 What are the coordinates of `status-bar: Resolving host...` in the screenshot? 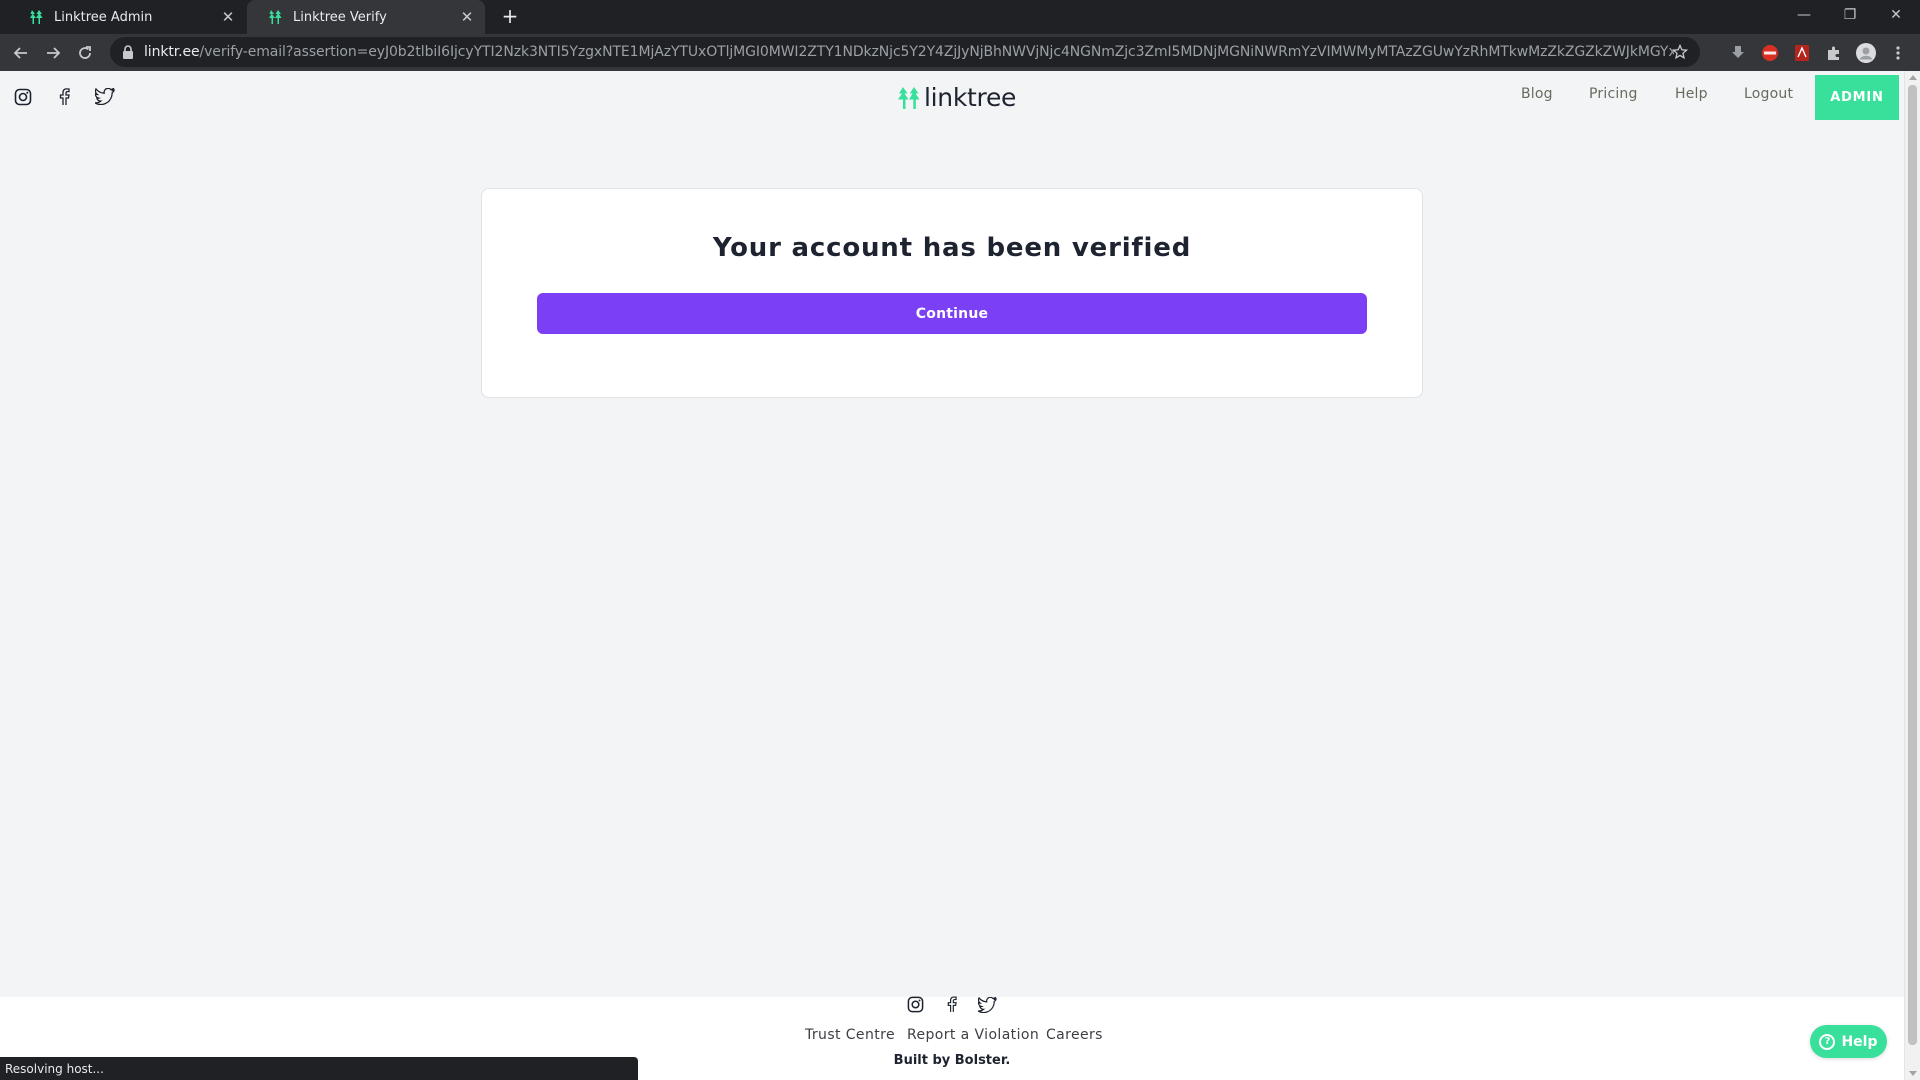 It's located at (319, 1068).